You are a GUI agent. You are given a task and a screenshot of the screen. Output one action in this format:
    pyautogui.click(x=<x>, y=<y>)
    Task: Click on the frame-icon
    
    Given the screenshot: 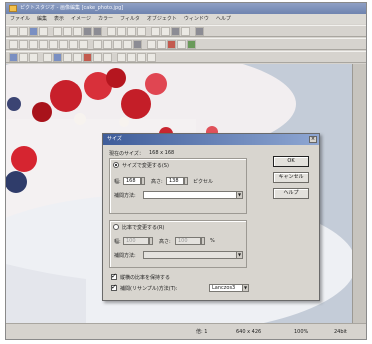 What is the action you would take?
    pyautogui.click(x=47, y=57)
    